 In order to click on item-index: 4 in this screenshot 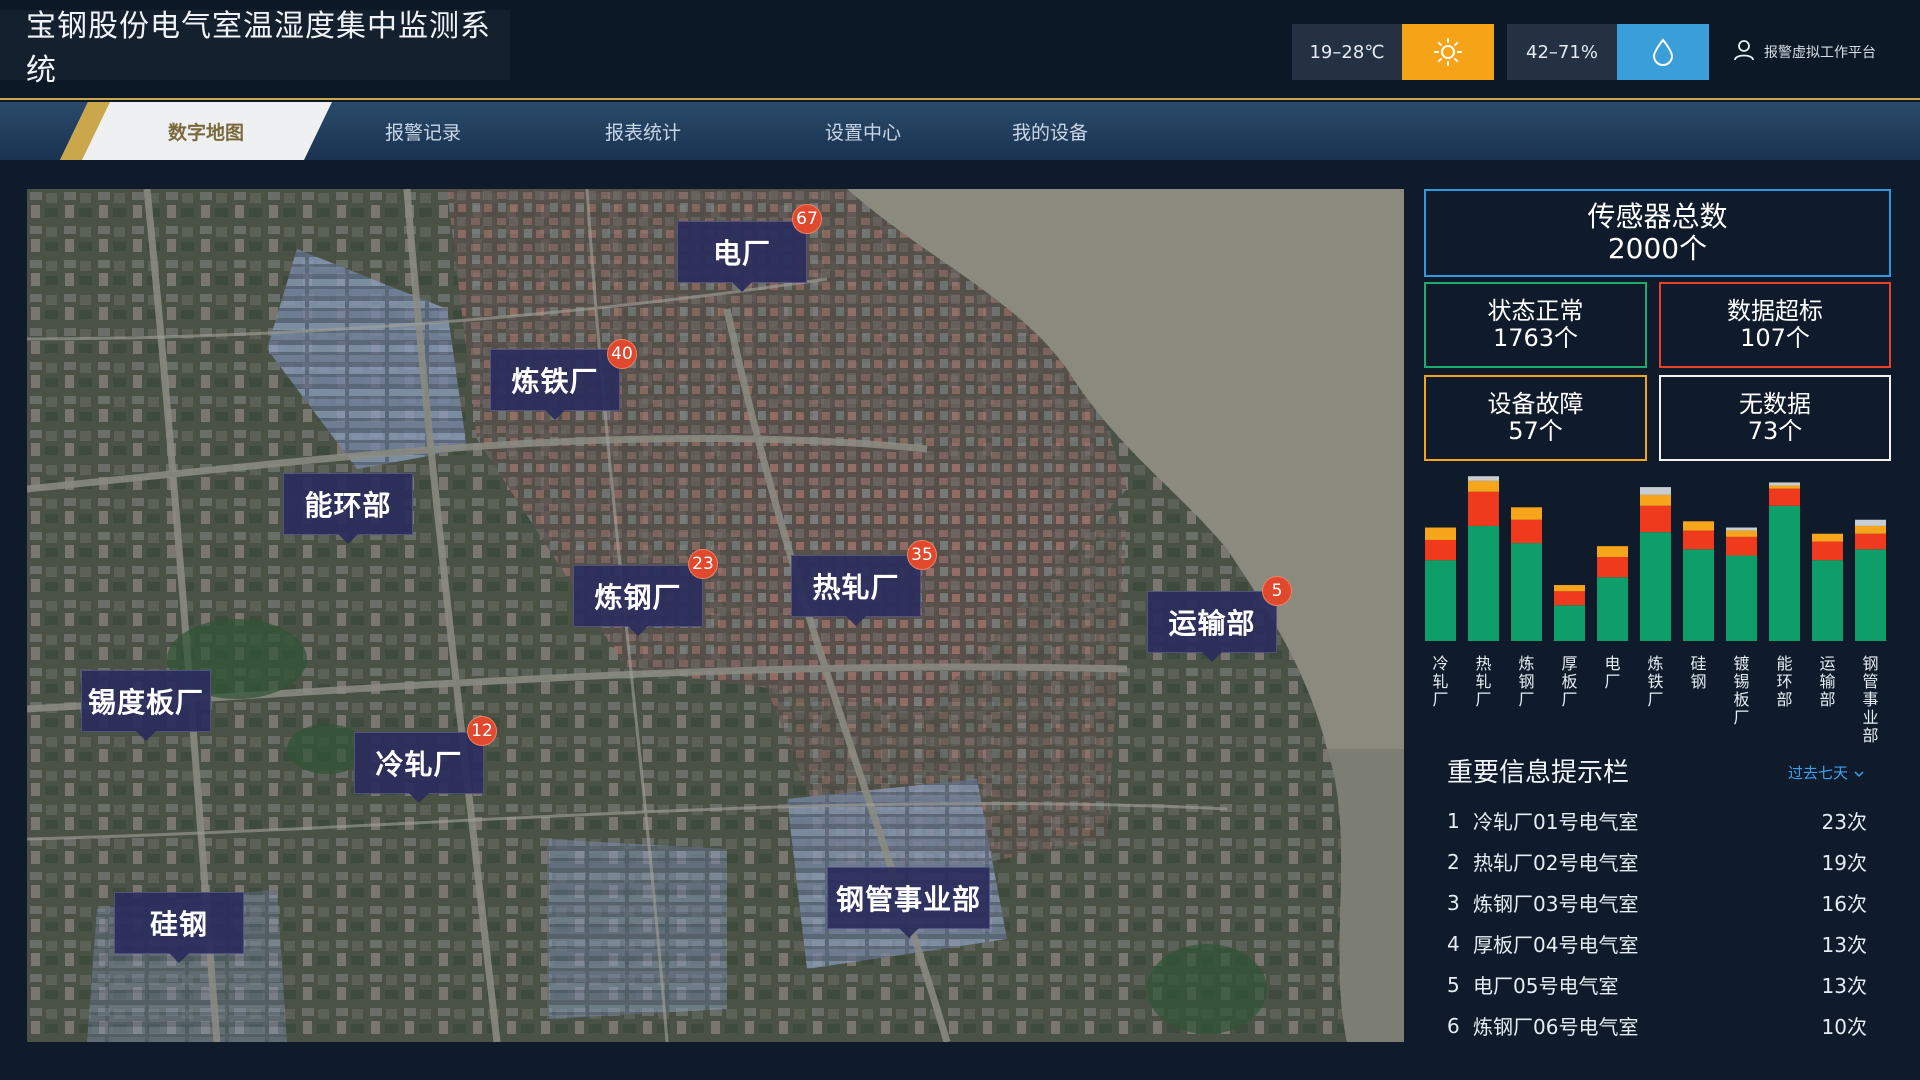, I will do `click(1453, 943)`.